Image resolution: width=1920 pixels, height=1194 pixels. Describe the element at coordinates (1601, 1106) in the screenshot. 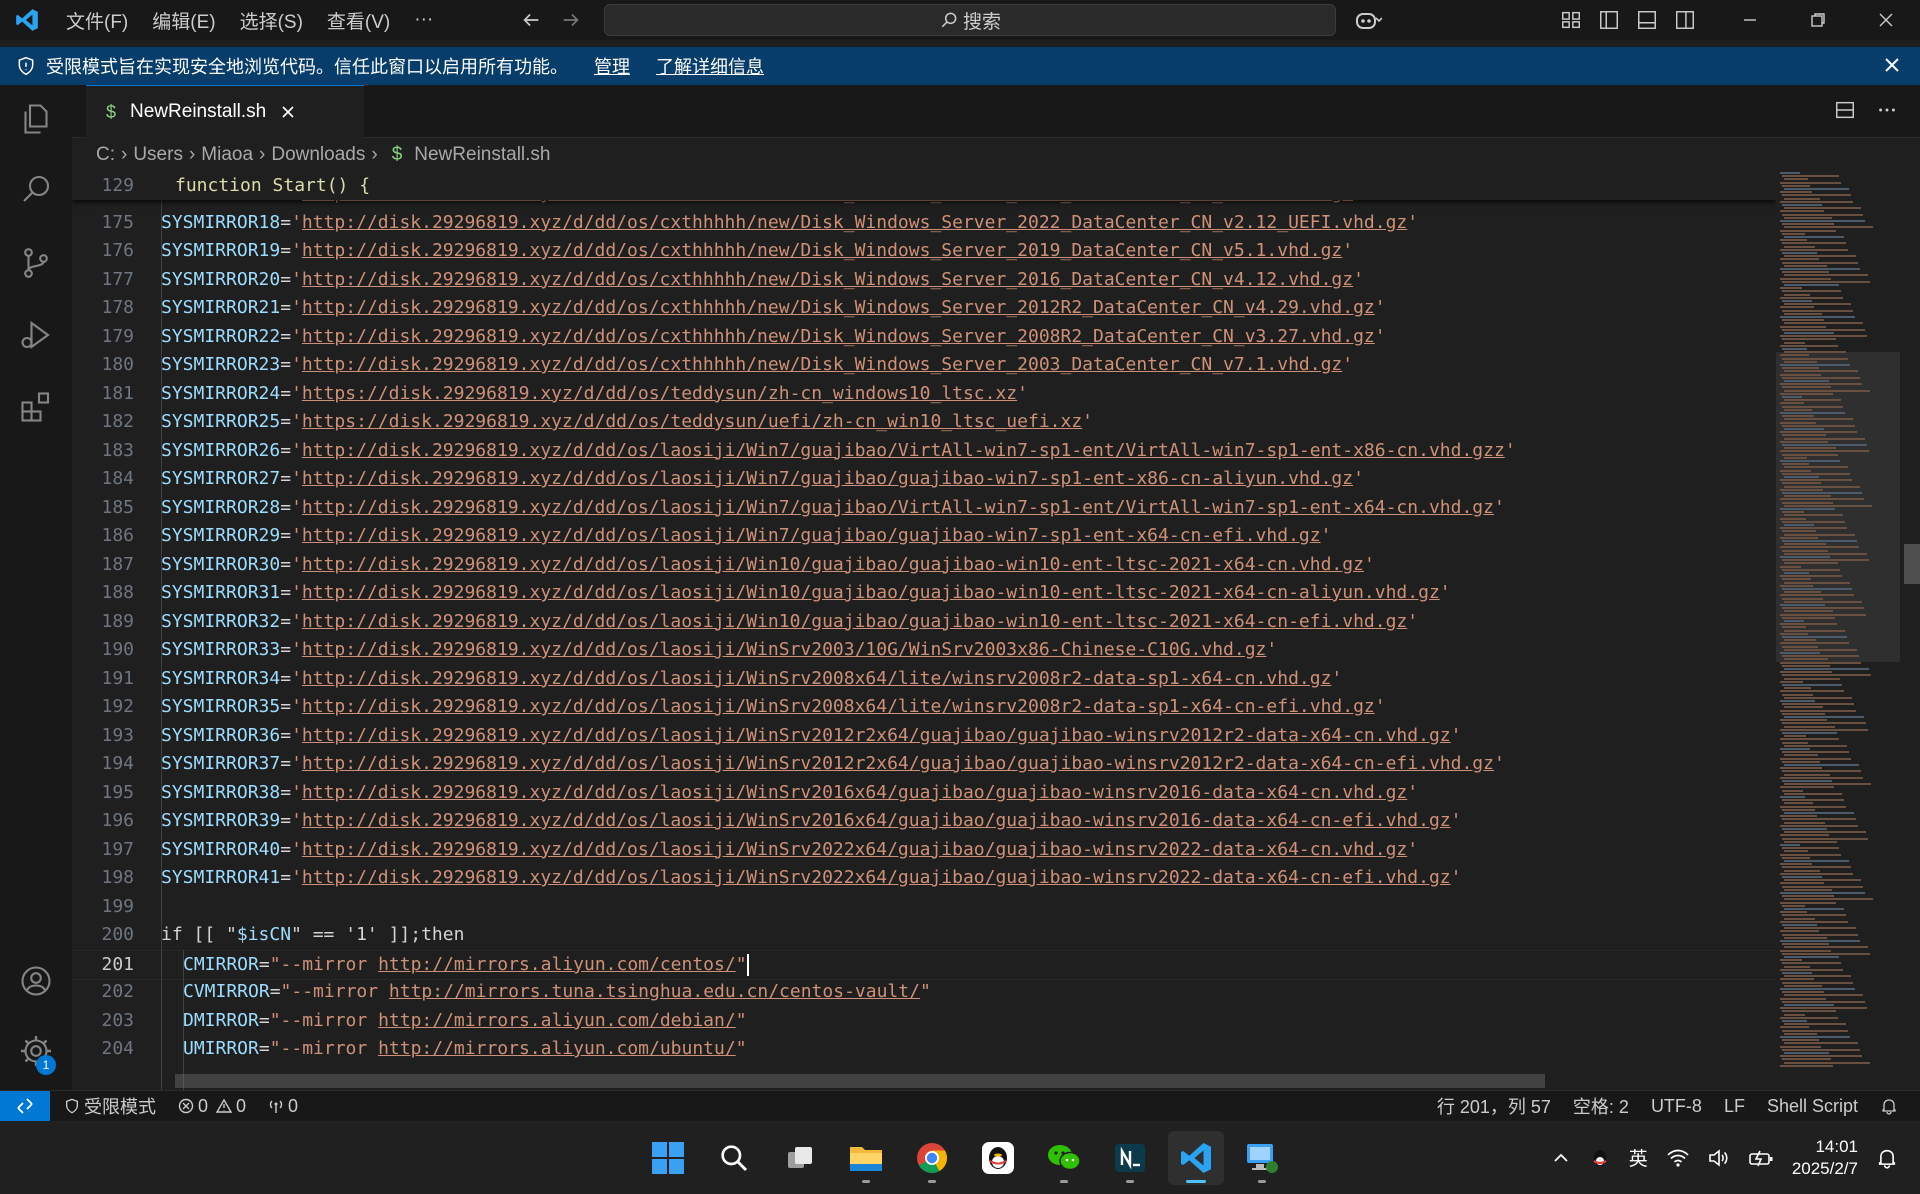

I see `indentation: 空格: 2` at that location.